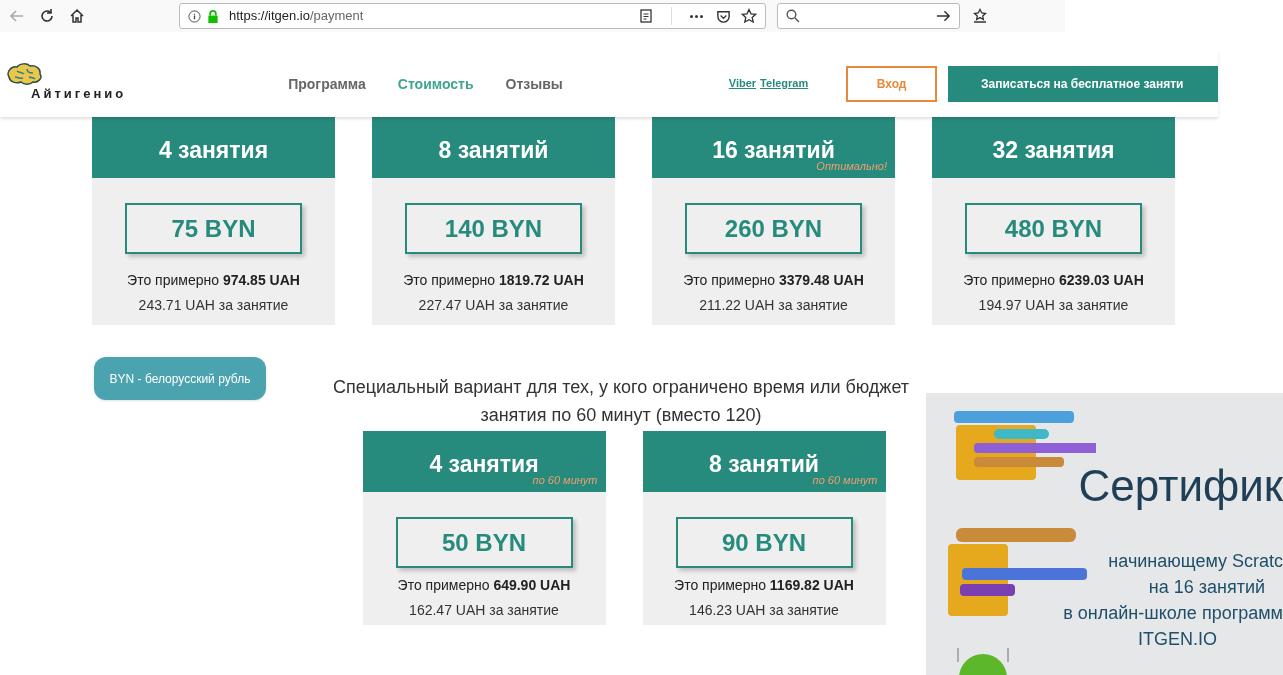  What do you see at coordinates (868, 16) in the screenshot?
I see `search-field` at bounding box center [868, 16].